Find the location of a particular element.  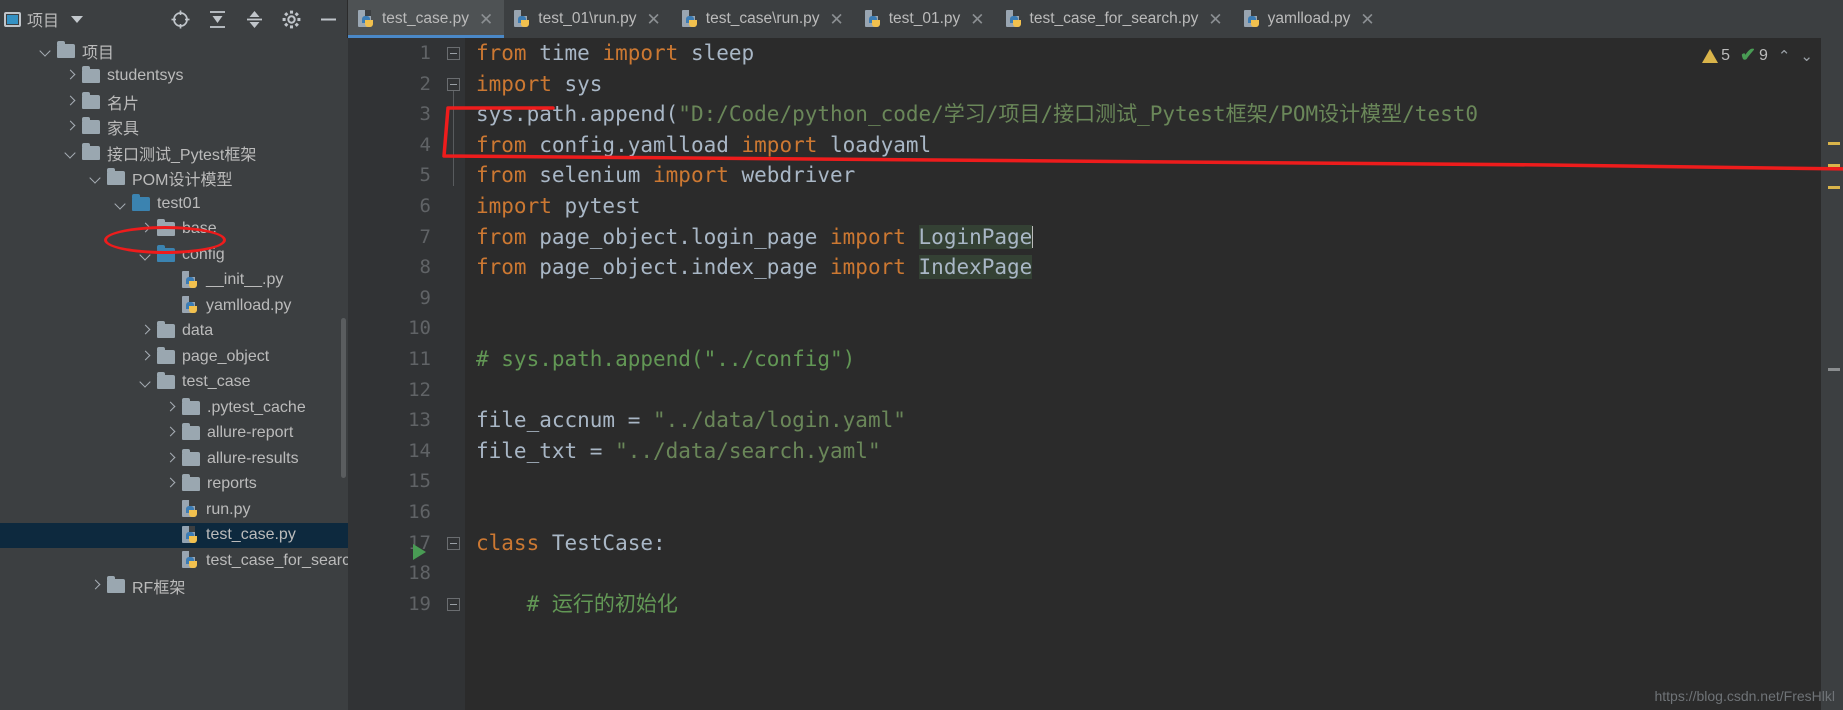

tree-item: allure-report is located at coordinates (174, 434).